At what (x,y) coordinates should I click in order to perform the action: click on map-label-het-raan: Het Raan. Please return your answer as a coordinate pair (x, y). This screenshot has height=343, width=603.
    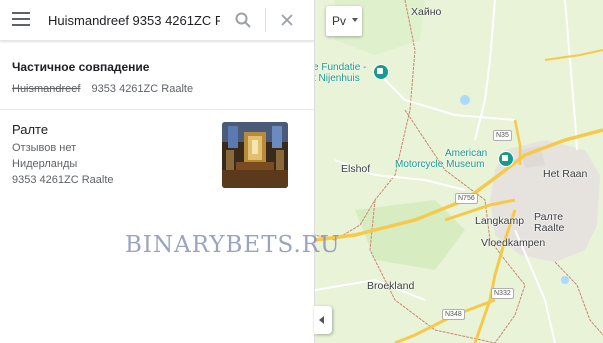
    Looking at the image, I should click on (565, 174).